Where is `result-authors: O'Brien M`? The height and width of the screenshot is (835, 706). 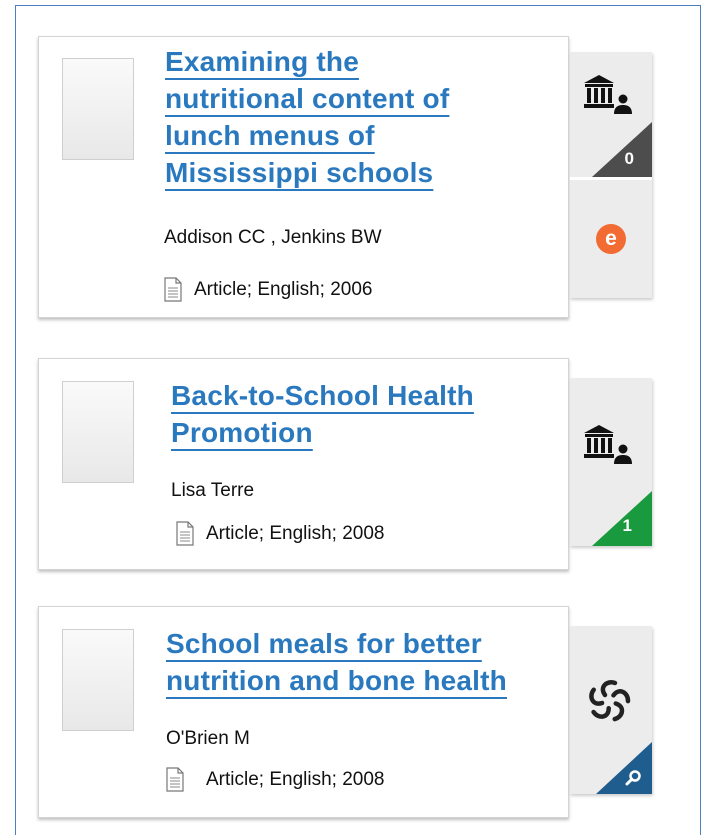
result-authors: O'Brien M is located at coordinates (208, 738).